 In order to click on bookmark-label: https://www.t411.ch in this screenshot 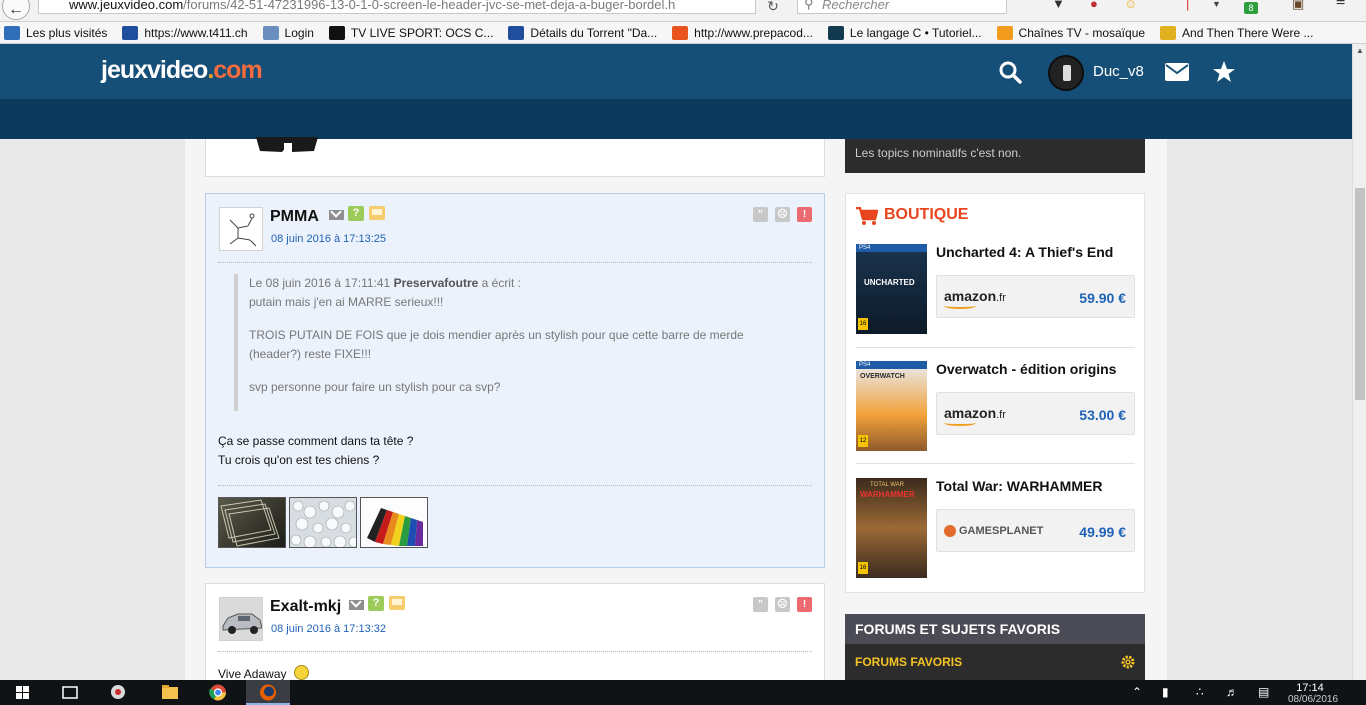, I will do `click(196, 32)`.